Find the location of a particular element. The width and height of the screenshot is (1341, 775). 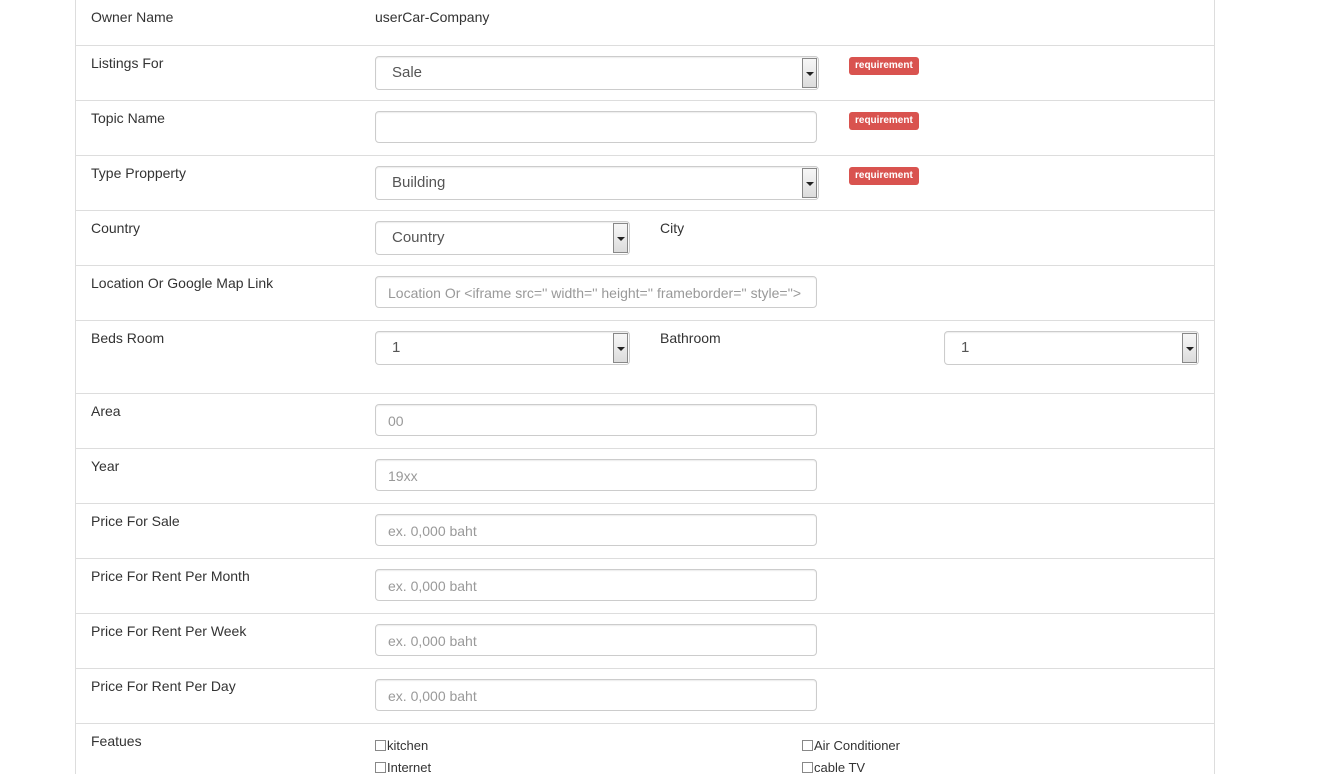

country-select: Country is located at coordinates (502, 238).